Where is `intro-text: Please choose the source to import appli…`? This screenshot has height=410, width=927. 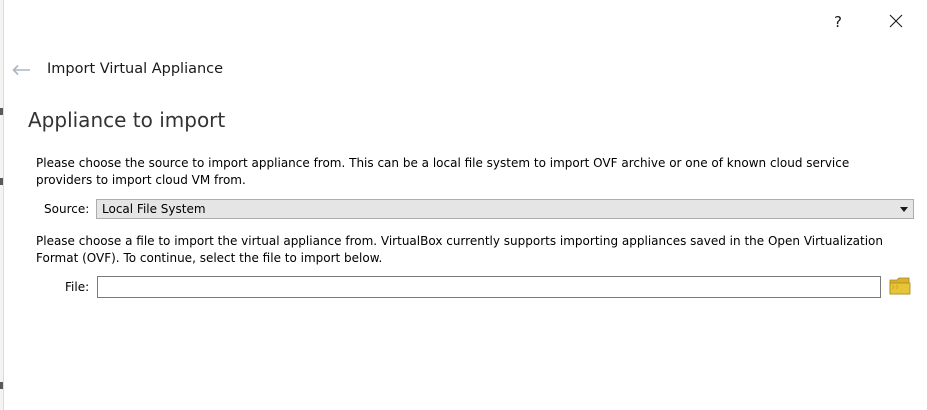
intro-text: Please choose the source to import appli… is located at coordinates (443, 171).